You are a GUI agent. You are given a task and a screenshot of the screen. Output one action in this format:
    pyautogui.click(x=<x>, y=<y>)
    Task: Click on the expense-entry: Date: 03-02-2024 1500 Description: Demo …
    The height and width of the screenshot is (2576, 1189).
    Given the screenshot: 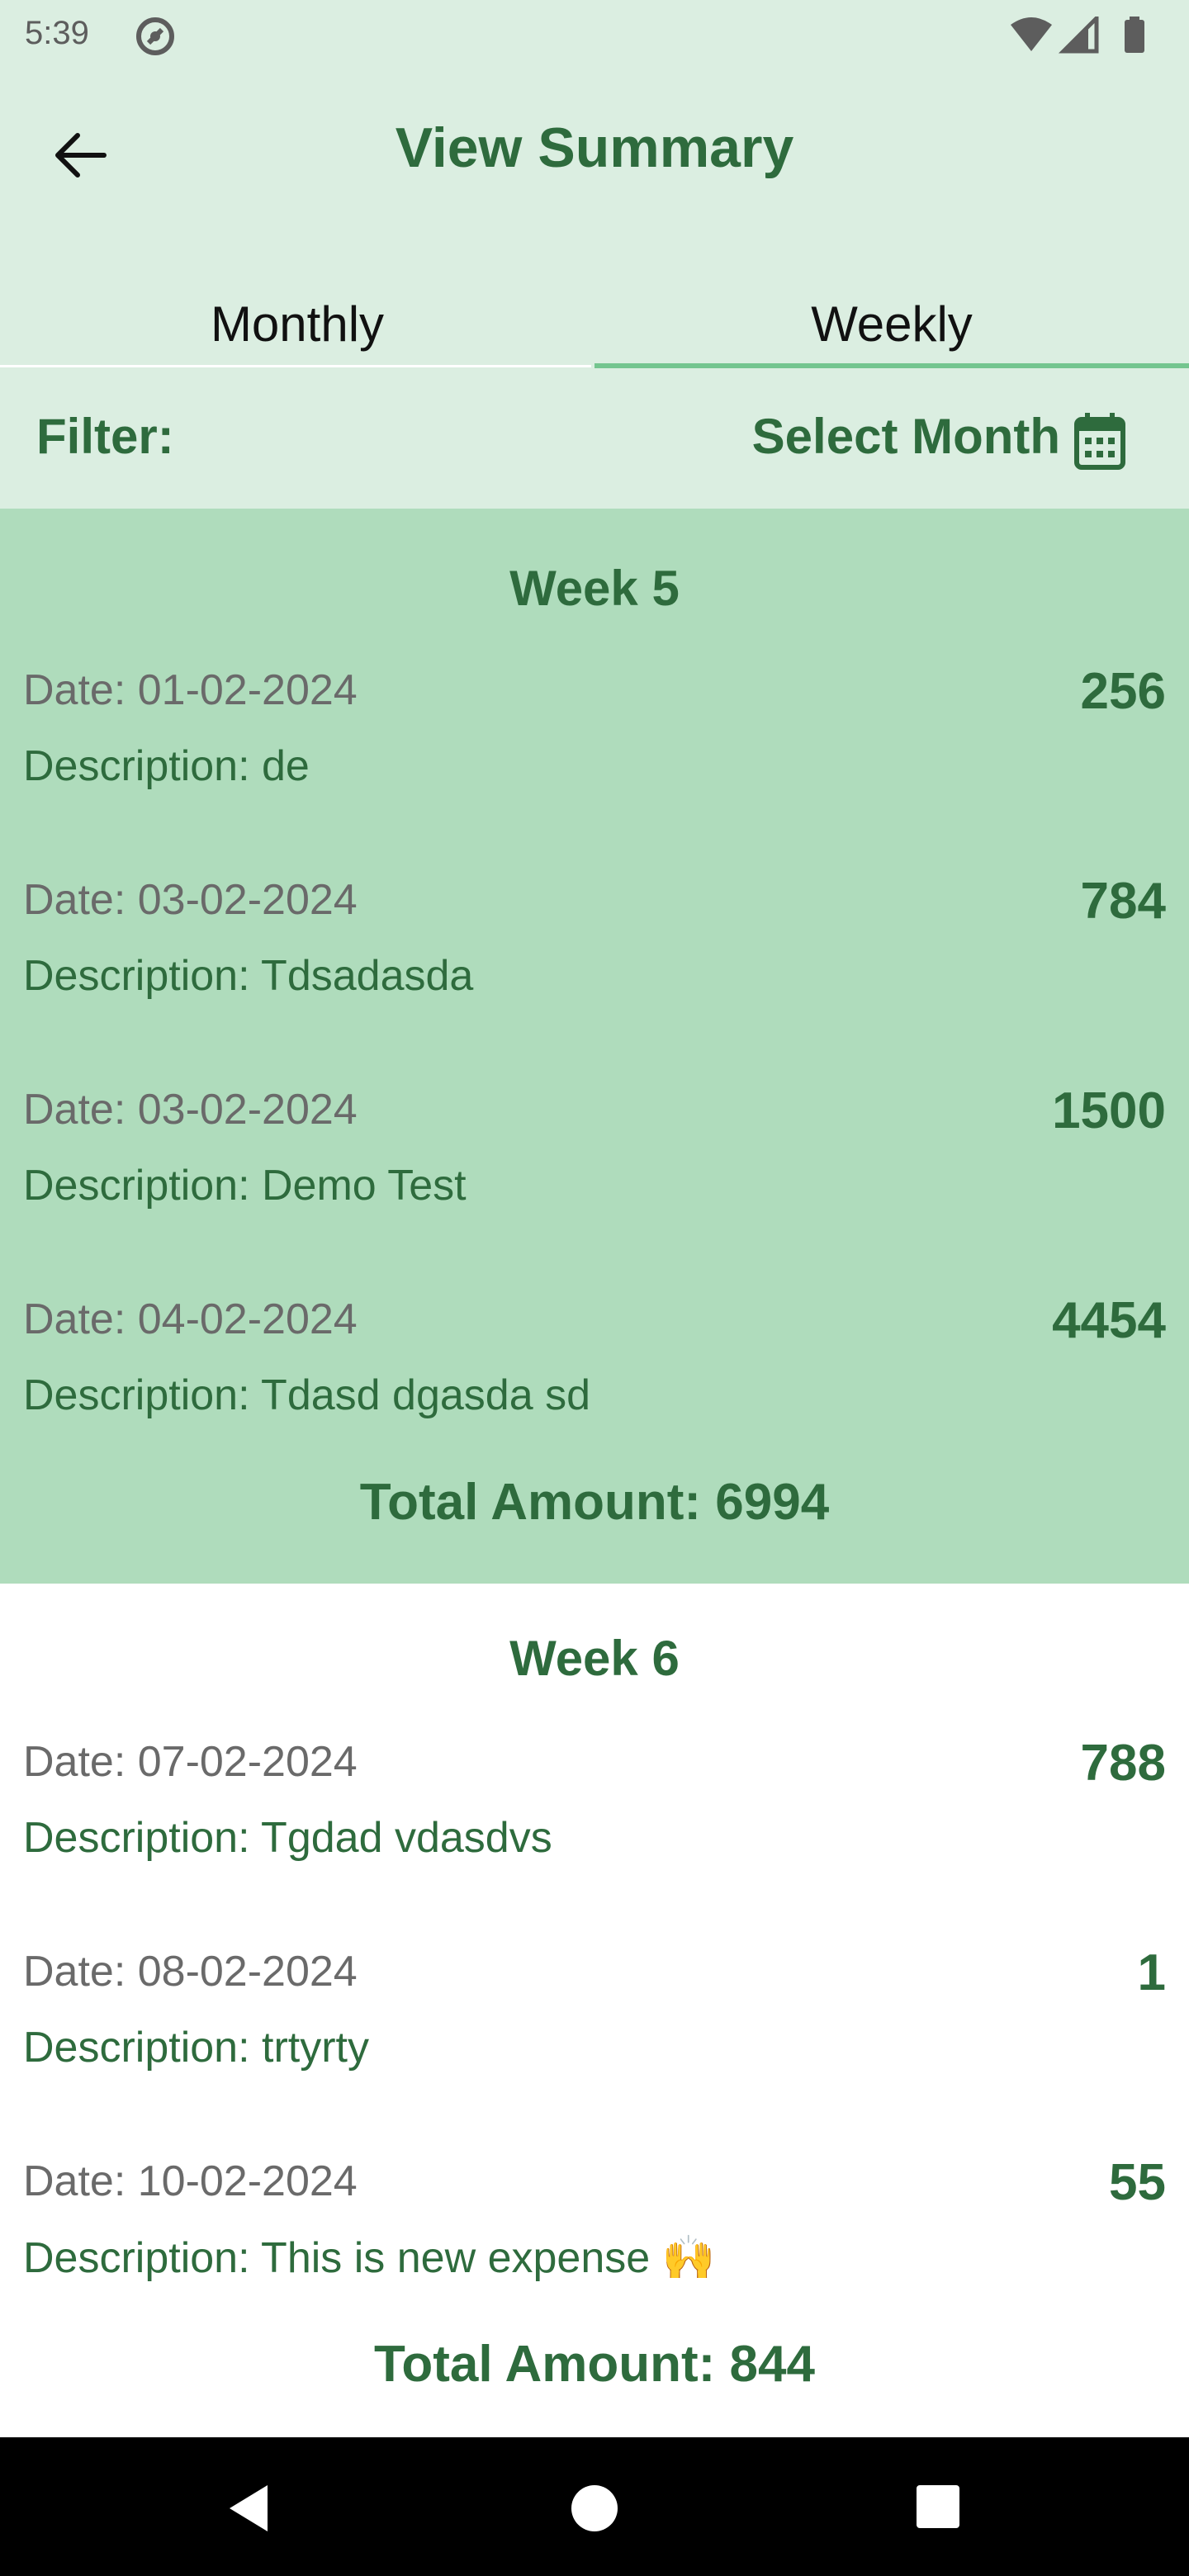 What is the action you would take?
    pyautogui.click(x=594, y=1186)
    